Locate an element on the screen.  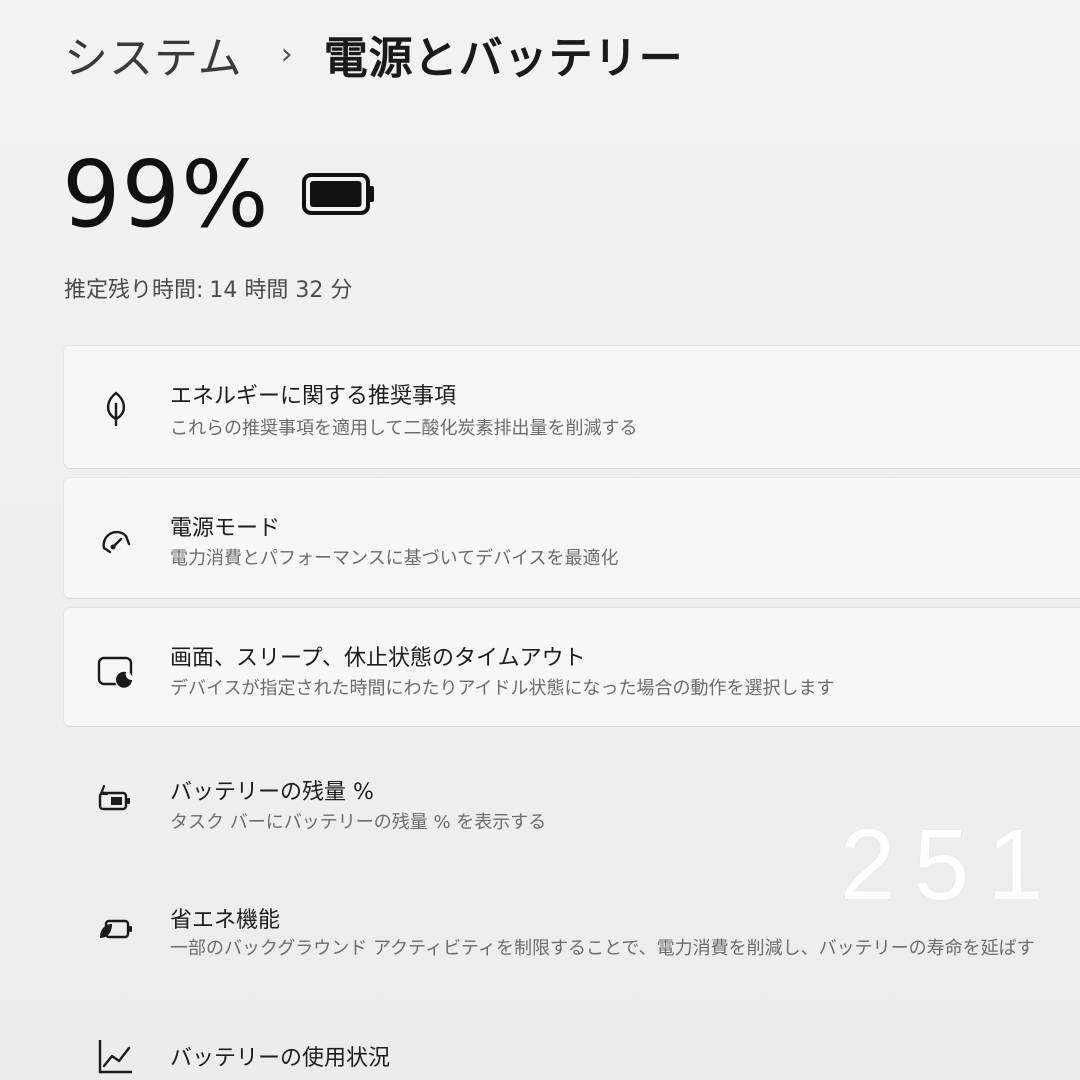
card-description: タスク バーにバッテリーの残量 % を表示する is located at coordinates (358, 822).